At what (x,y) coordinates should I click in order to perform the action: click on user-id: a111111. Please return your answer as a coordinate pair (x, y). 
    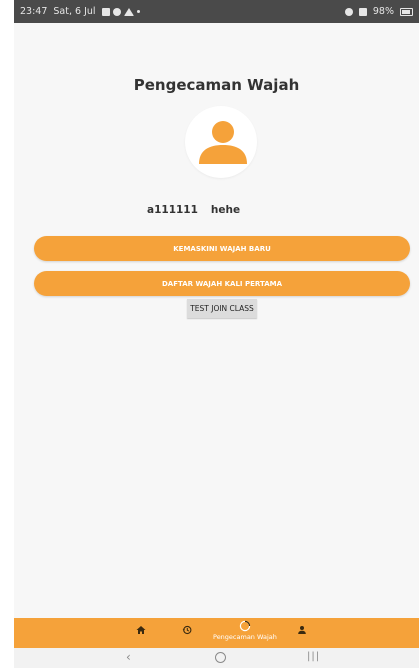
    Looking at the image, I should click on (172, 210).